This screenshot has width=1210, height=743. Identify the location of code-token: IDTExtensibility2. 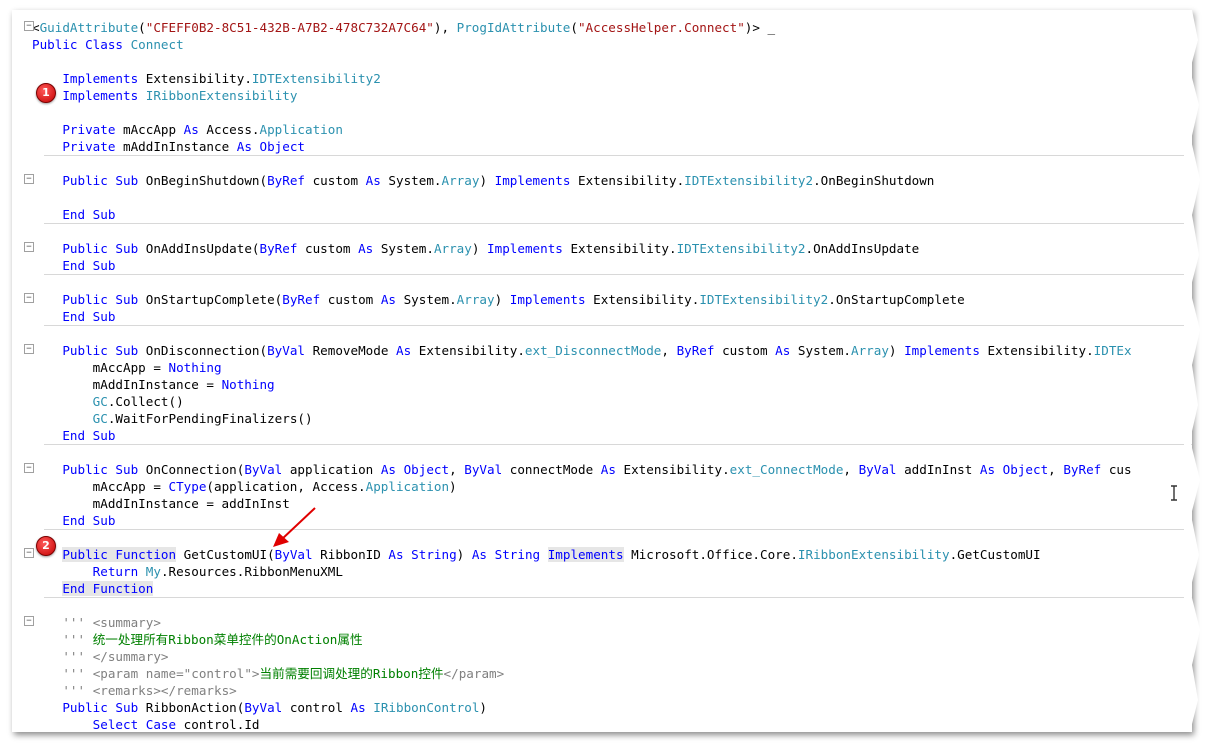
(741, 248).